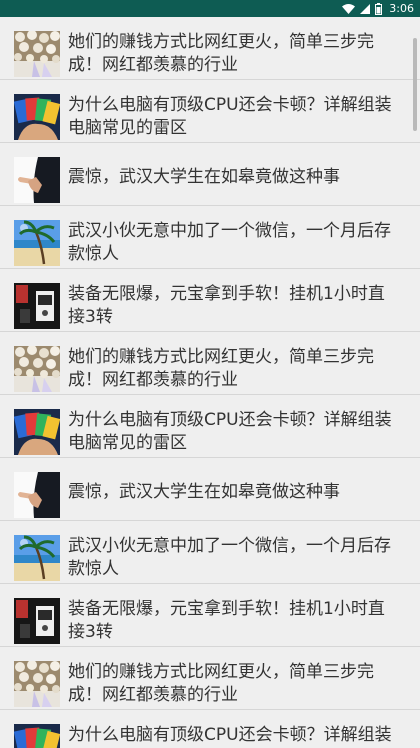  I want to click on scrollbar, so click(415, 84).